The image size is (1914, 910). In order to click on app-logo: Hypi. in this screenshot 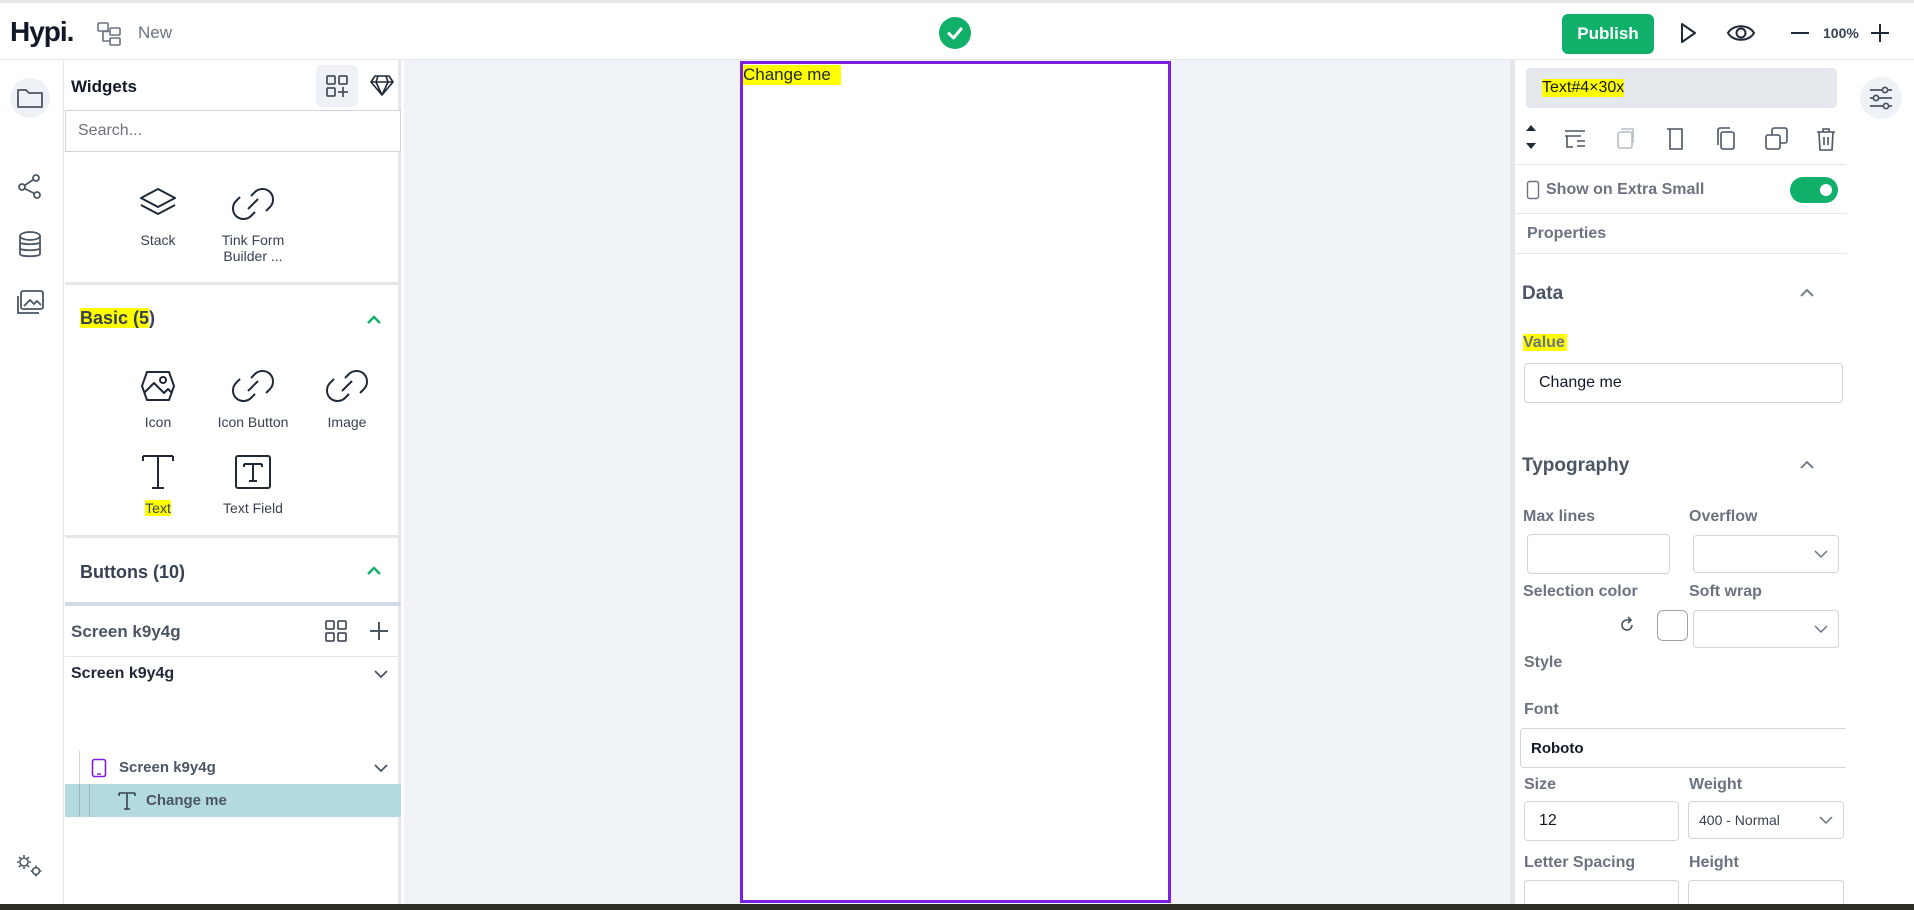, I will do `click(42, 31)`.